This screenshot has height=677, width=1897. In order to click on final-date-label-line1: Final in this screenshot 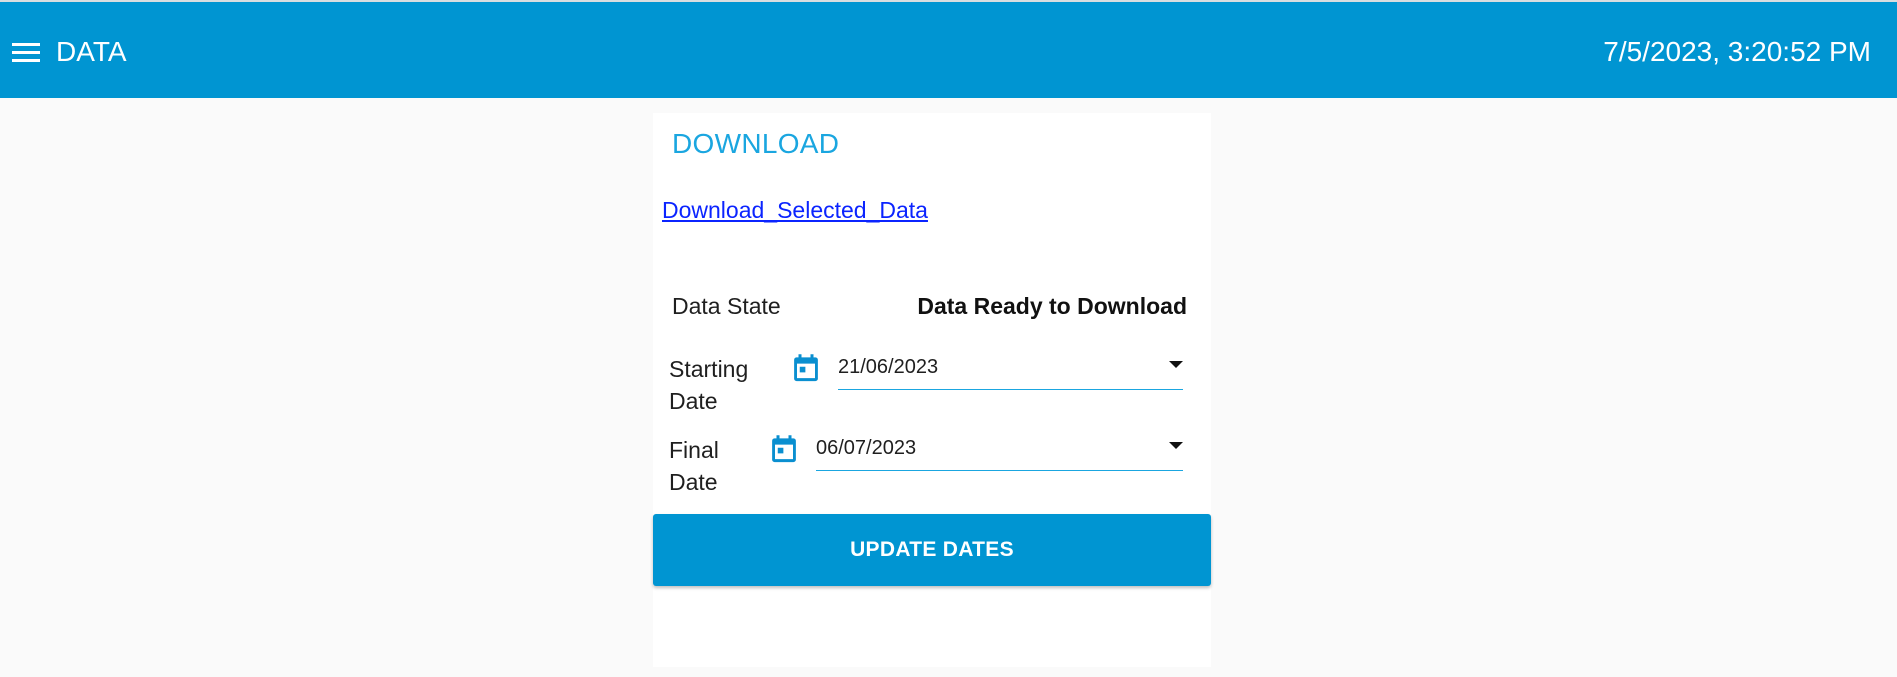, I will do `click(694, 450)`.